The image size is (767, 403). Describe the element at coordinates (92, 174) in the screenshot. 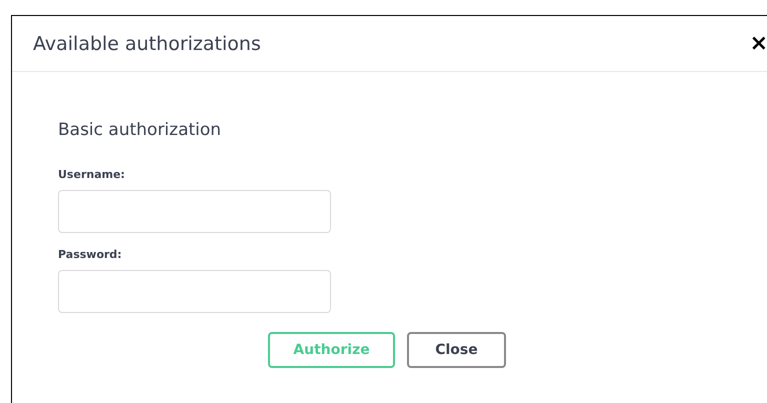

I see `field-label: Username:` at that location.